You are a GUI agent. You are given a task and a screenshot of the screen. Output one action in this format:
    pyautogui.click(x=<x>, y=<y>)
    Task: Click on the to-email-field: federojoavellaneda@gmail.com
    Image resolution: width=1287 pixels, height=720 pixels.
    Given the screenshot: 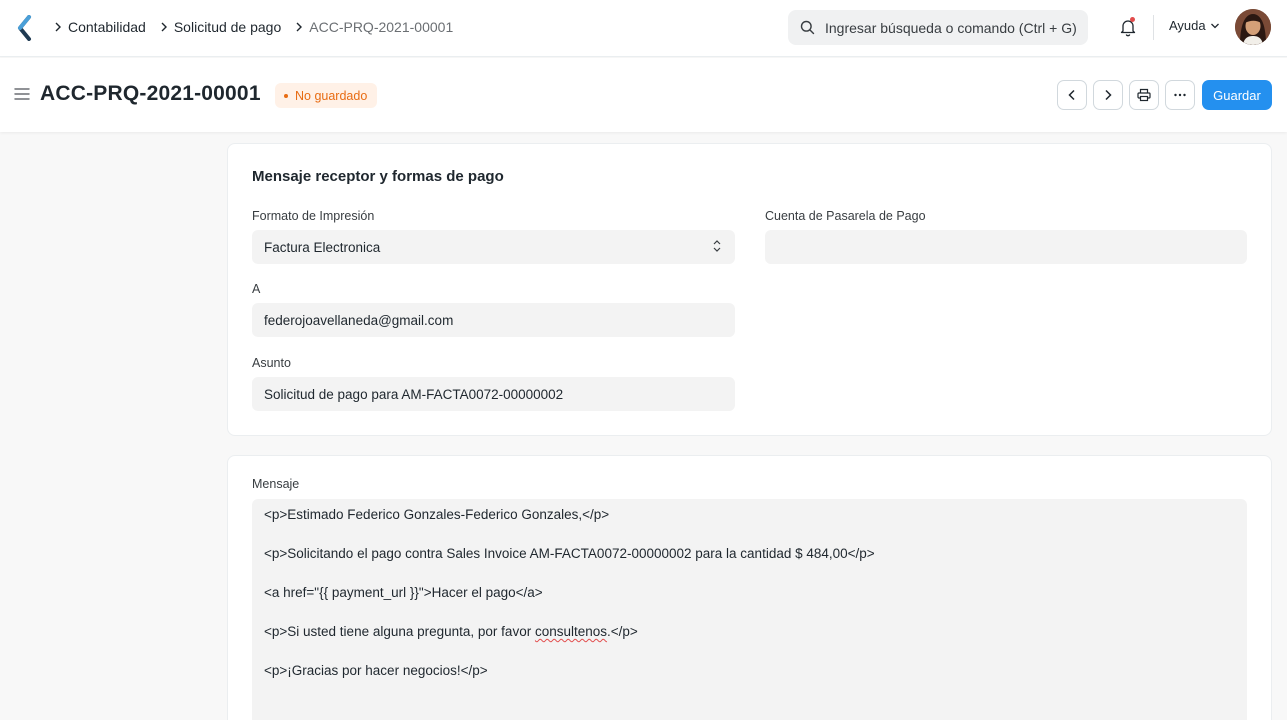 What is the action you would take?
    pyautogui.click(x=493, y=320)
    